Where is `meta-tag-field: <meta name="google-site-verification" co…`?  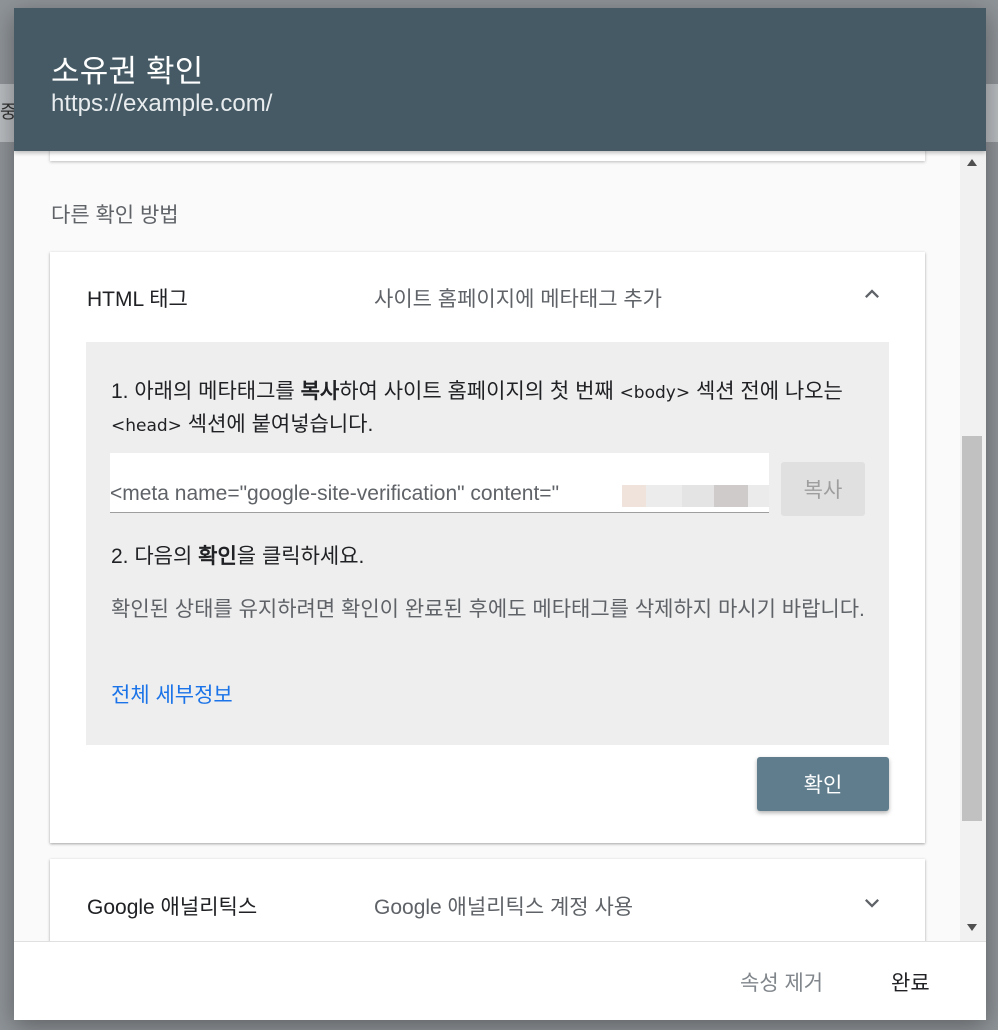
meta-tag-field: <meta name="google-site-verification" co… is located at coordinates (439, 483).